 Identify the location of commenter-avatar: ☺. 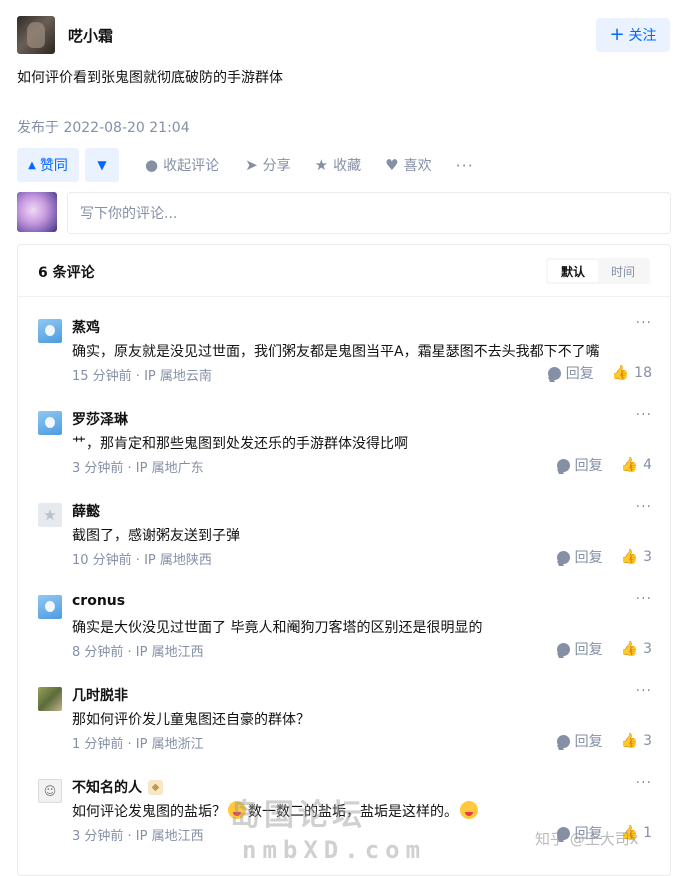
(50, 791).